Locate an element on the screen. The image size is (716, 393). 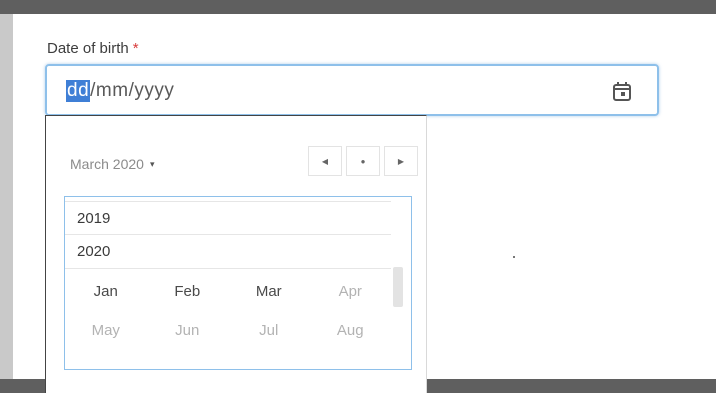
month-year-selector: March 2020 ▾ is located at coordinates (112, 164).